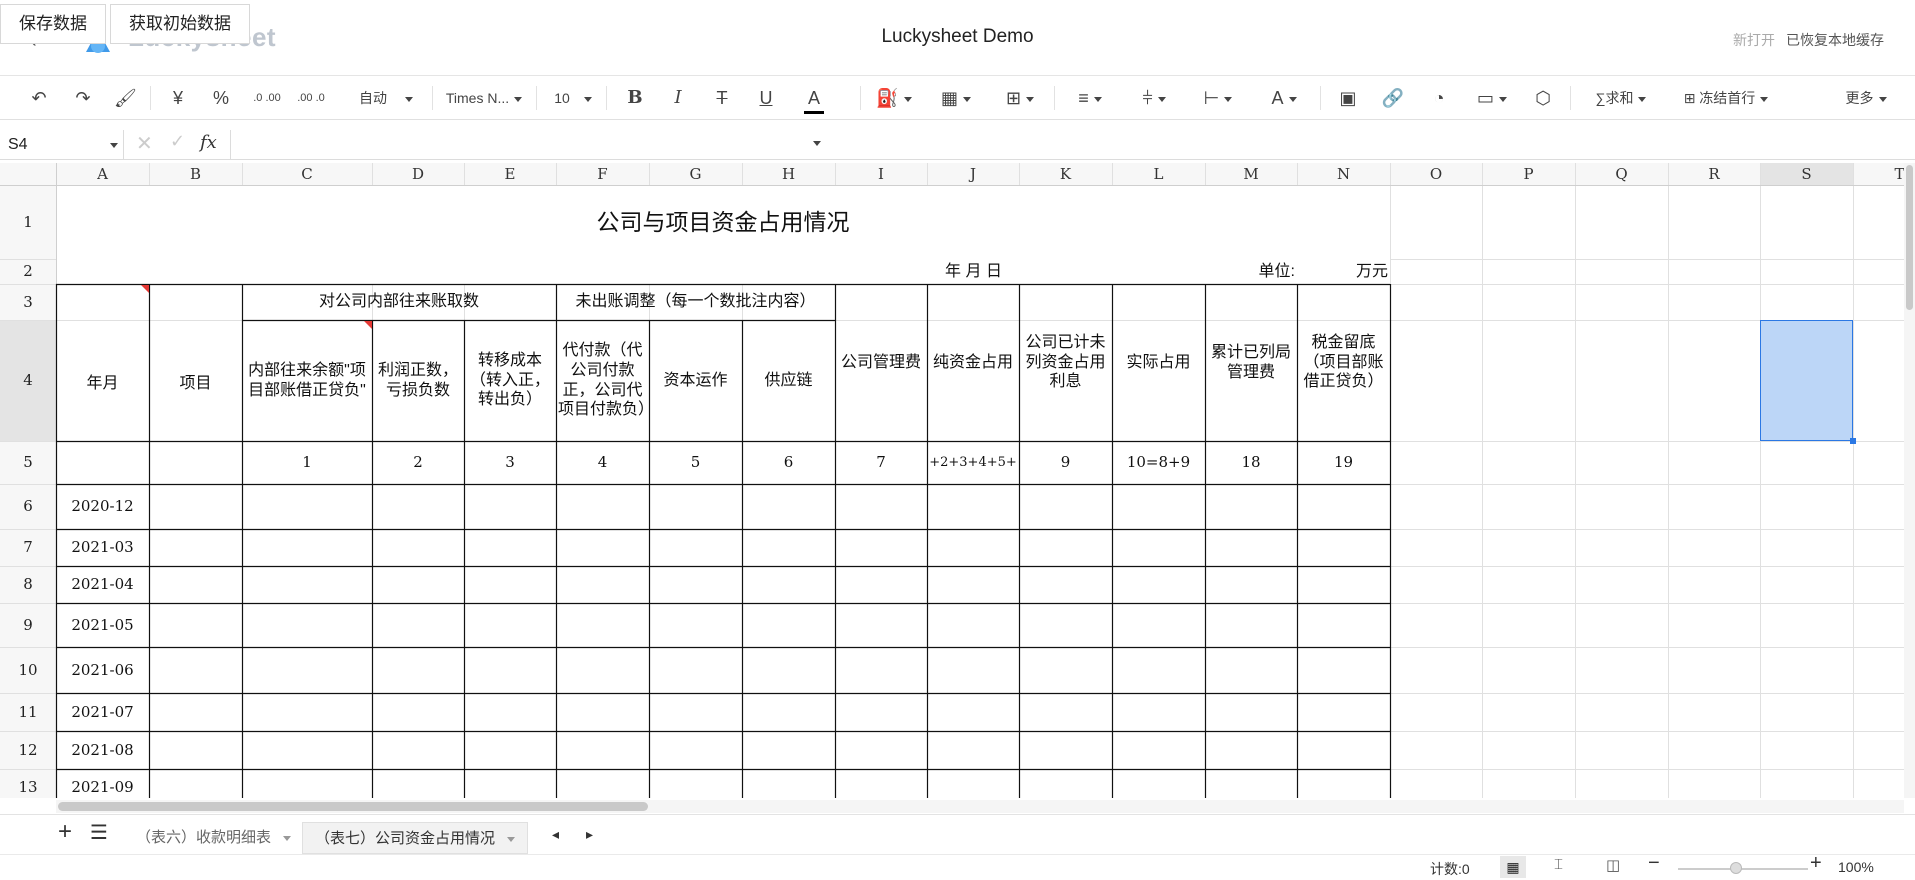 Image resolution: width=1915 pixels, height=880 pixels. Describe the element at coordinates (1439, 98) in the screenshot. I see `insert-chart-icon: ◔` at that location.